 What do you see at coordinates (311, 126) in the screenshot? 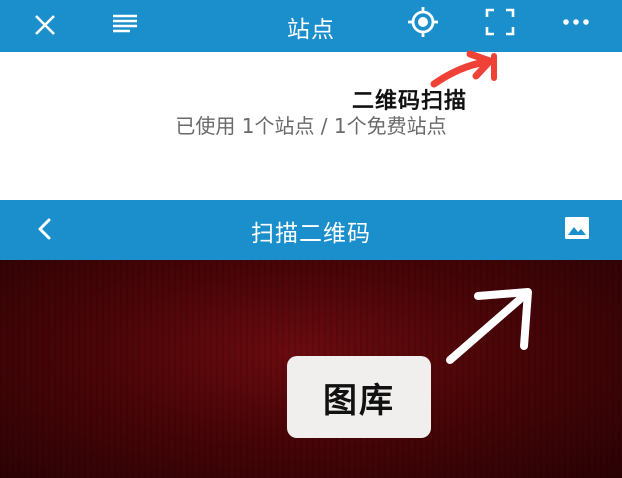
I see `site-usage-text: 已使用 1个站点 / 1个免费站点` at bounding box center [311, 126].